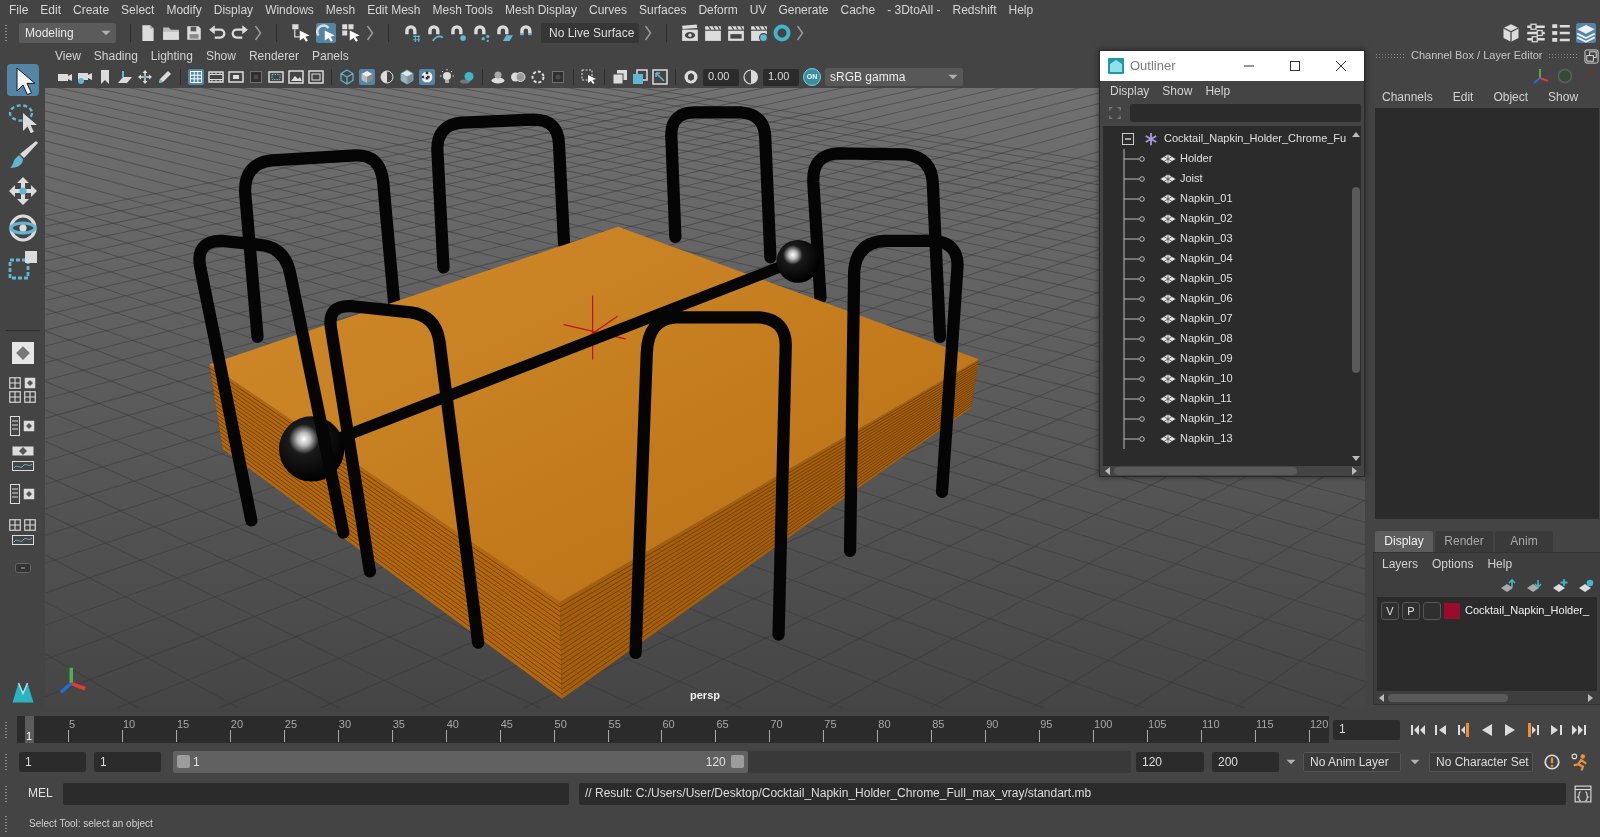 The width and height of the screenshot is (1600, 837). Describe the element at coordinates (458, 33) in the screenshot. I see `magnet-point-icon` at that location.